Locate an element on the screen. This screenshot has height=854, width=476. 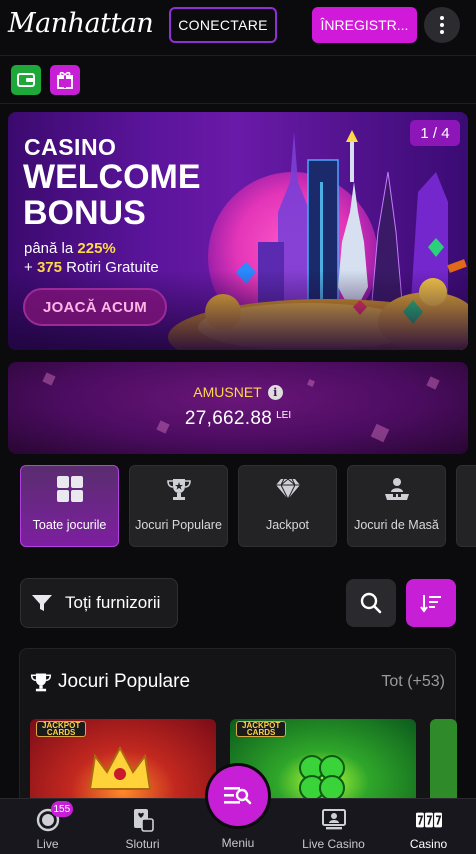
info-icon: i is located at coordinates (275, 392).